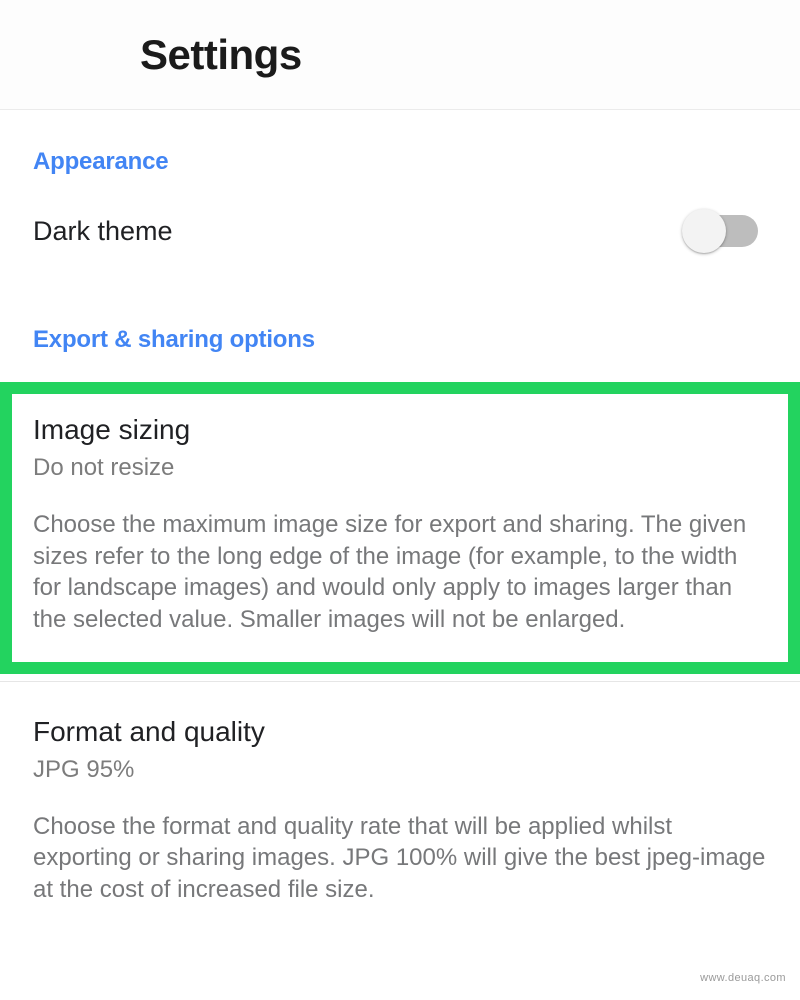  What do you see at coordinates (400, 55) in the screenshot?
I see `app-bar: Settings` at bounding box center [400, 55].